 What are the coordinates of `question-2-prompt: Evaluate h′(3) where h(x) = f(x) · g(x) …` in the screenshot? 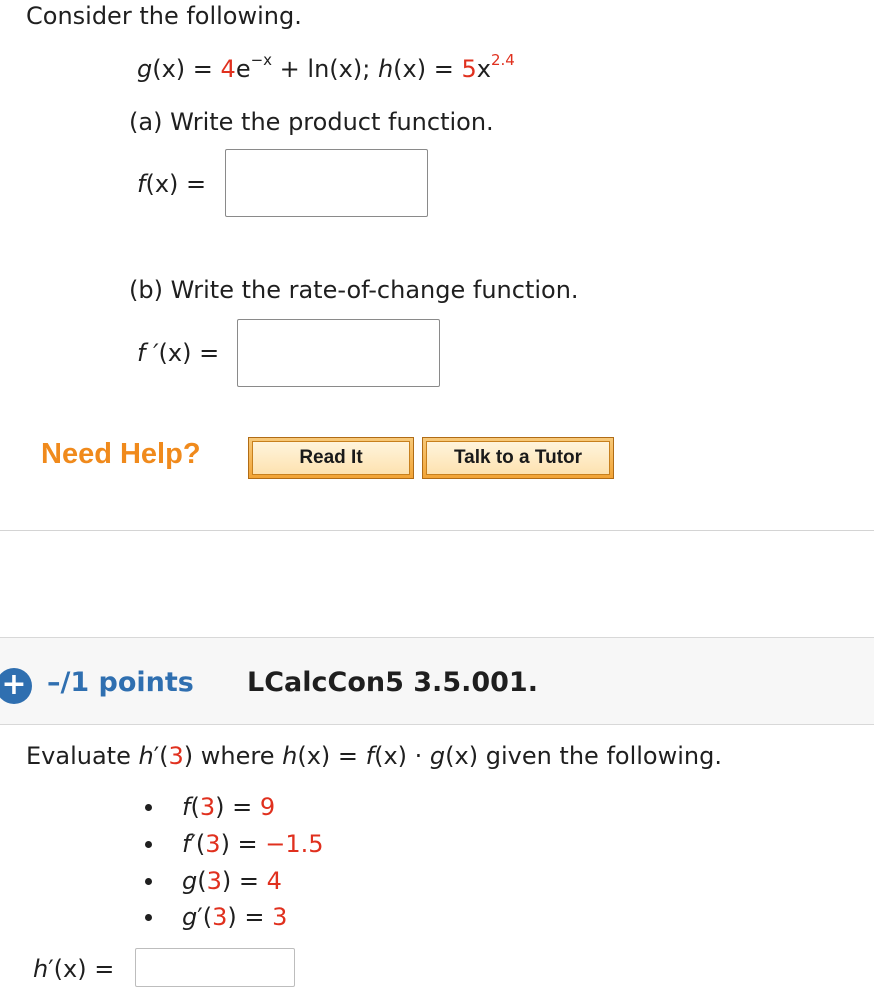 It's located at (374, 756).